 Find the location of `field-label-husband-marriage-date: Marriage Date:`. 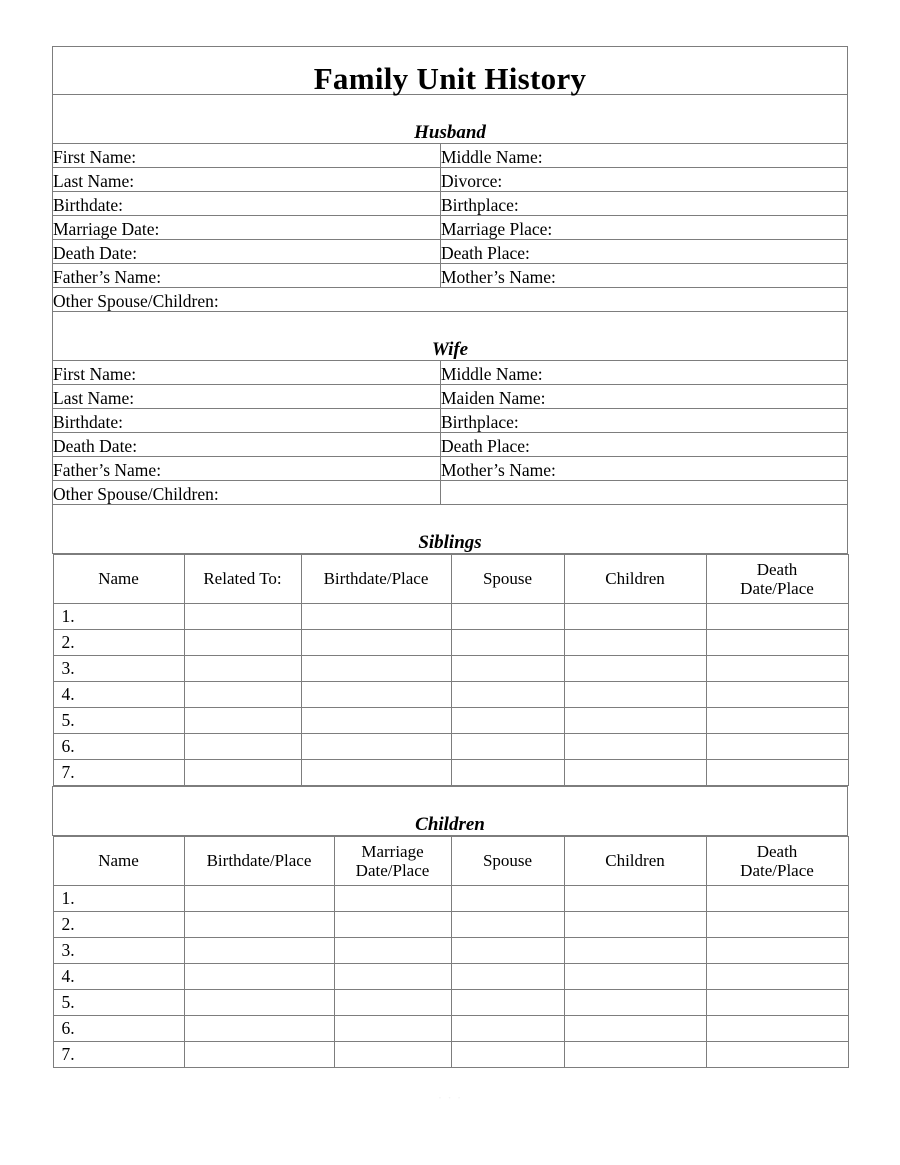

field-label-husband-marriage-date: Marriage Date: is located at coordinates (246, 227).